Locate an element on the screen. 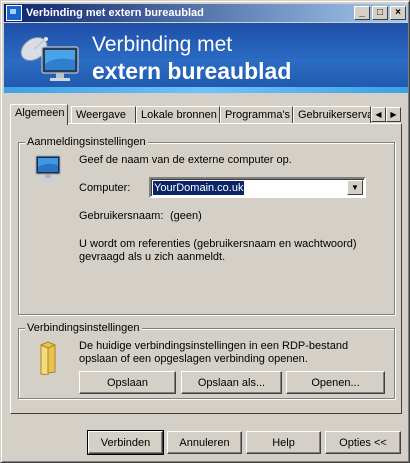  username-label: Gebruikersnaam: is located at coordinates (121, 216).